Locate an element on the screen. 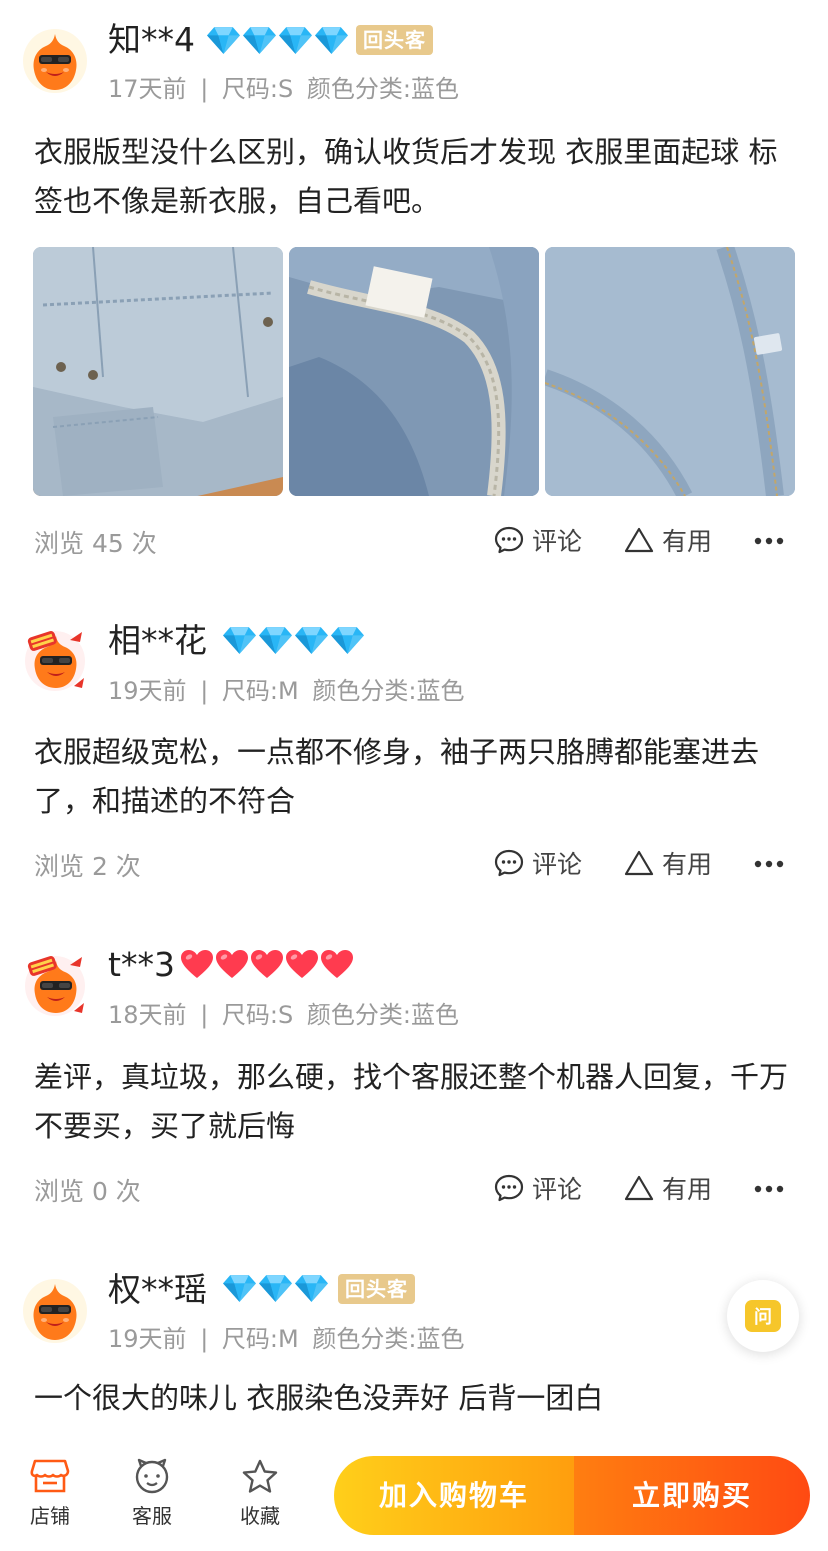 The width and height of the screenshot is (828, 1551). shop-button: 店铺 is located at coordinates (50, 1493).